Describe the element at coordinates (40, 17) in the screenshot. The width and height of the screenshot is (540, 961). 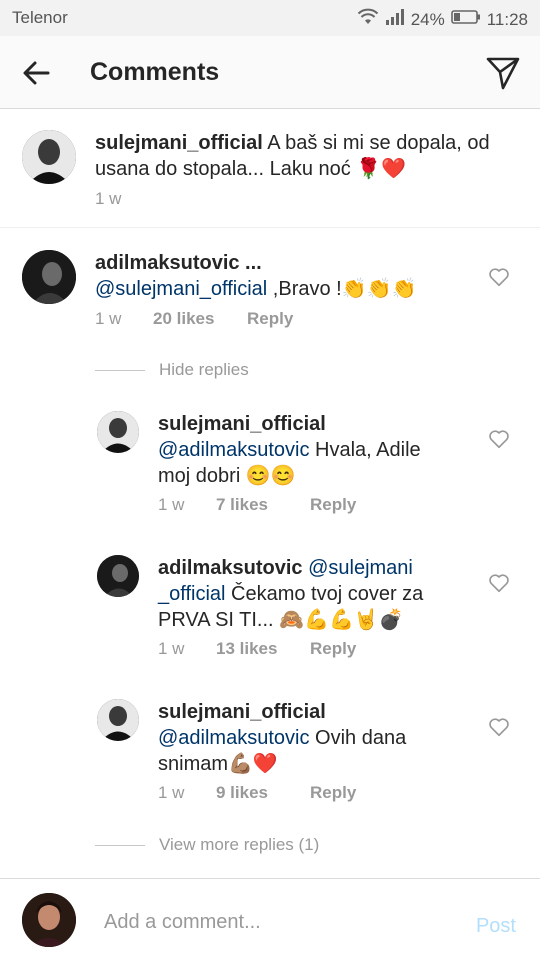
I see `carrier-name: Telenor` at that location.